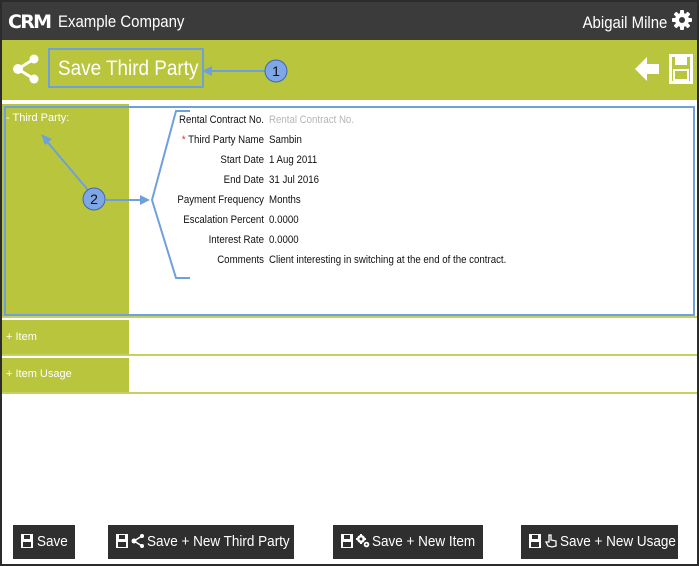 Image resolution: width=699 pixels, height=566 pixels. I want to click on top-bar: CRM Example Company Abigail Milne, so click(349, 21).